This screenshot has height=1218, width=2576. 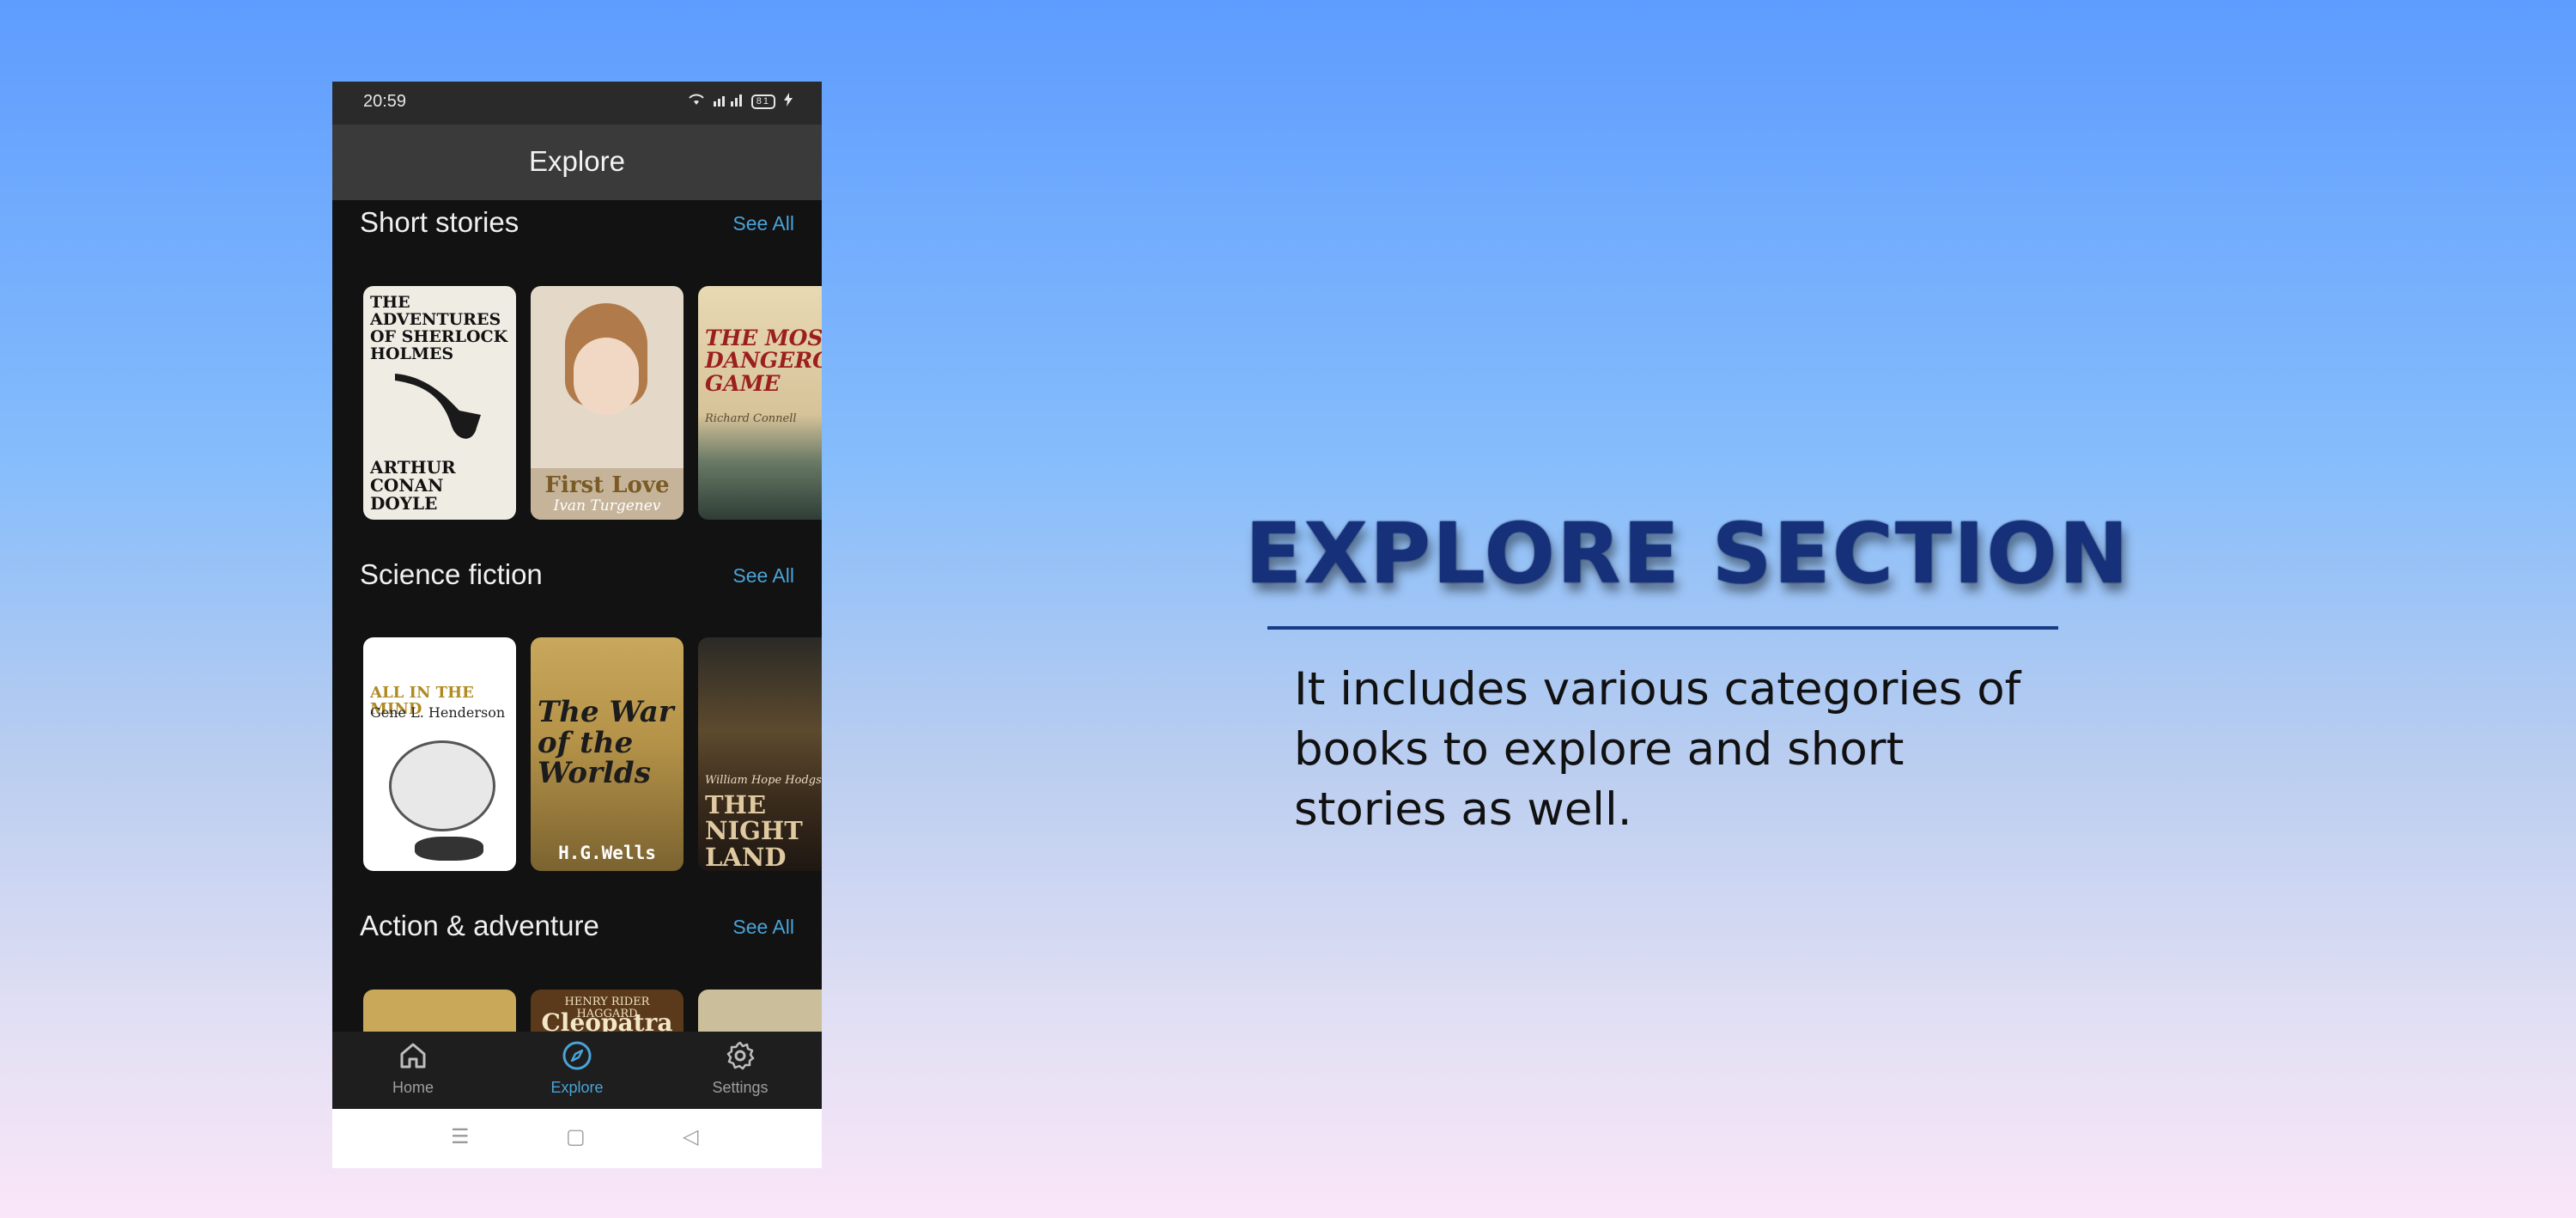 I want to click on nav-explore-label: Explore, so click(x=577, y=1087).